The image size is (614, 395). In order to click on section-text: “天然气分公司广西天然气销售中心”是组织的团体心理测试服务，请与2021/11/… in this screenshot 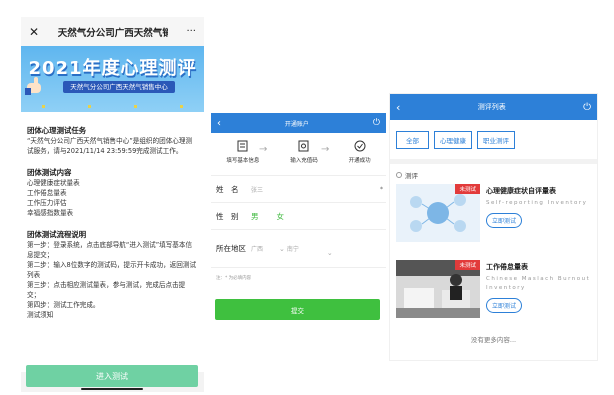, I will do `click(110, 146)`.